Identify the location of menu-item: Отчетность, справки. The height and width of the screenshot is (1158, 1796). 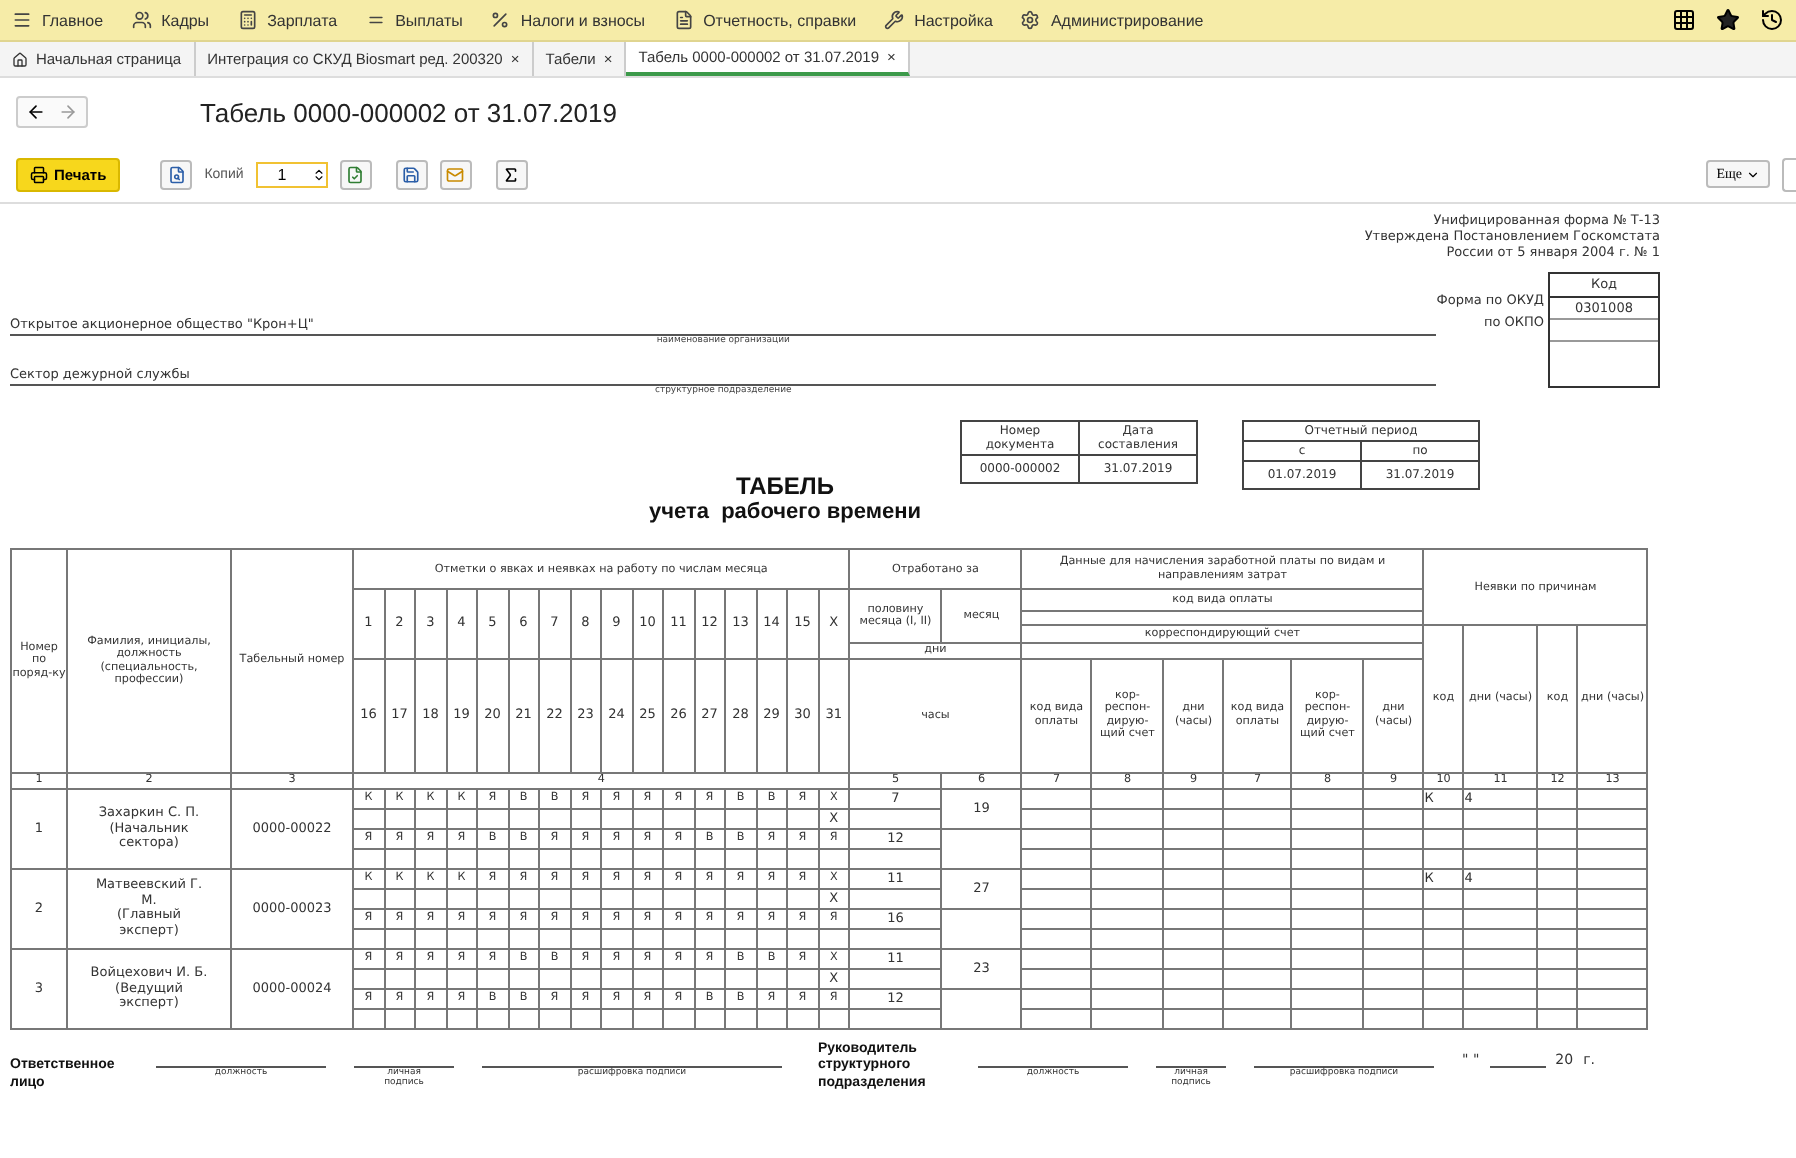
(765, 20).